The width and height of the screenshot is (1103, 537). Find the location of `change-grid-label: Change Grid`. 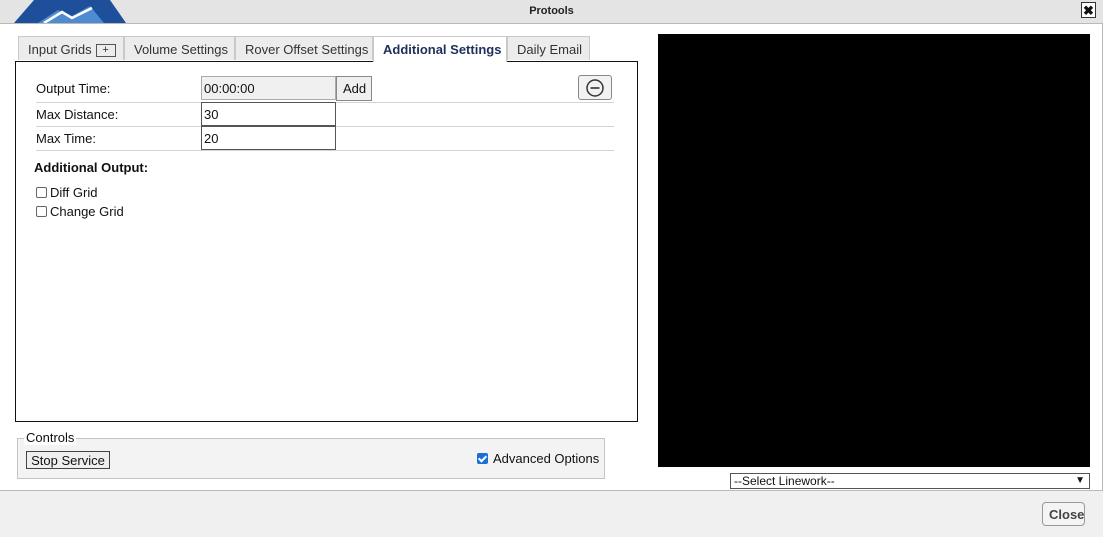

change-grid-label: Change Grid is located at coordinates (87, 211).